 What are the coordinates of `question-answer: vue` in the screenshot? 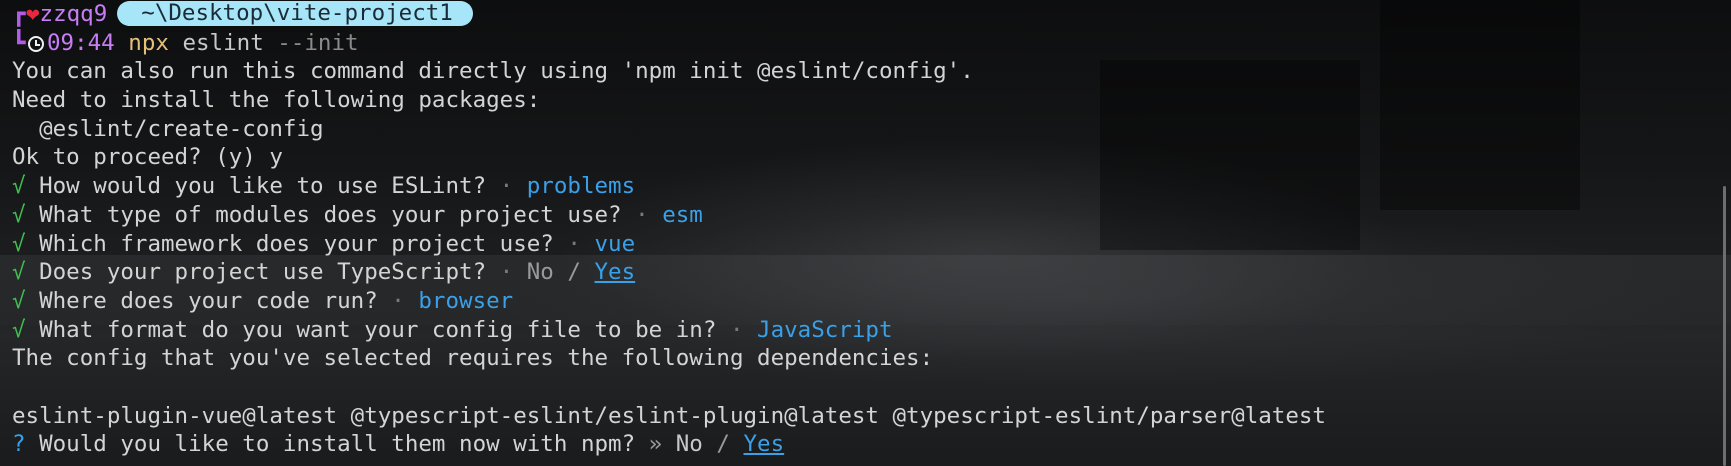 It's located at (615, 243).